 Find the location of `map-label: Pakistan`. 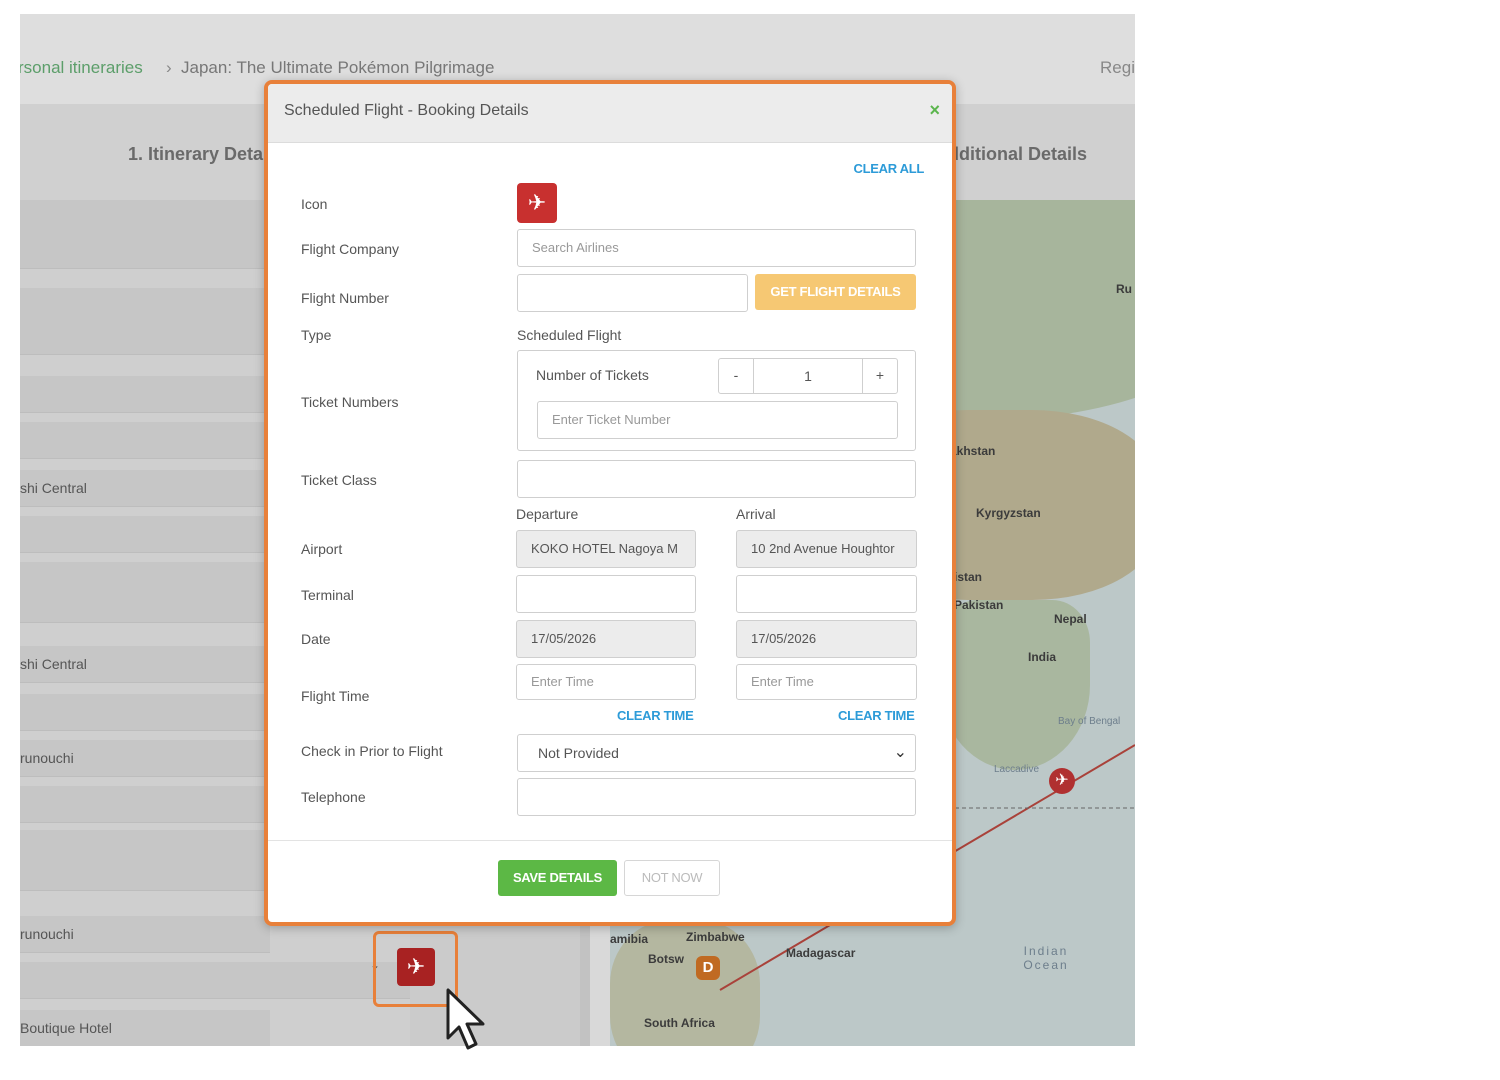

map-label: Pakistan is located at coordinates (979, 605).